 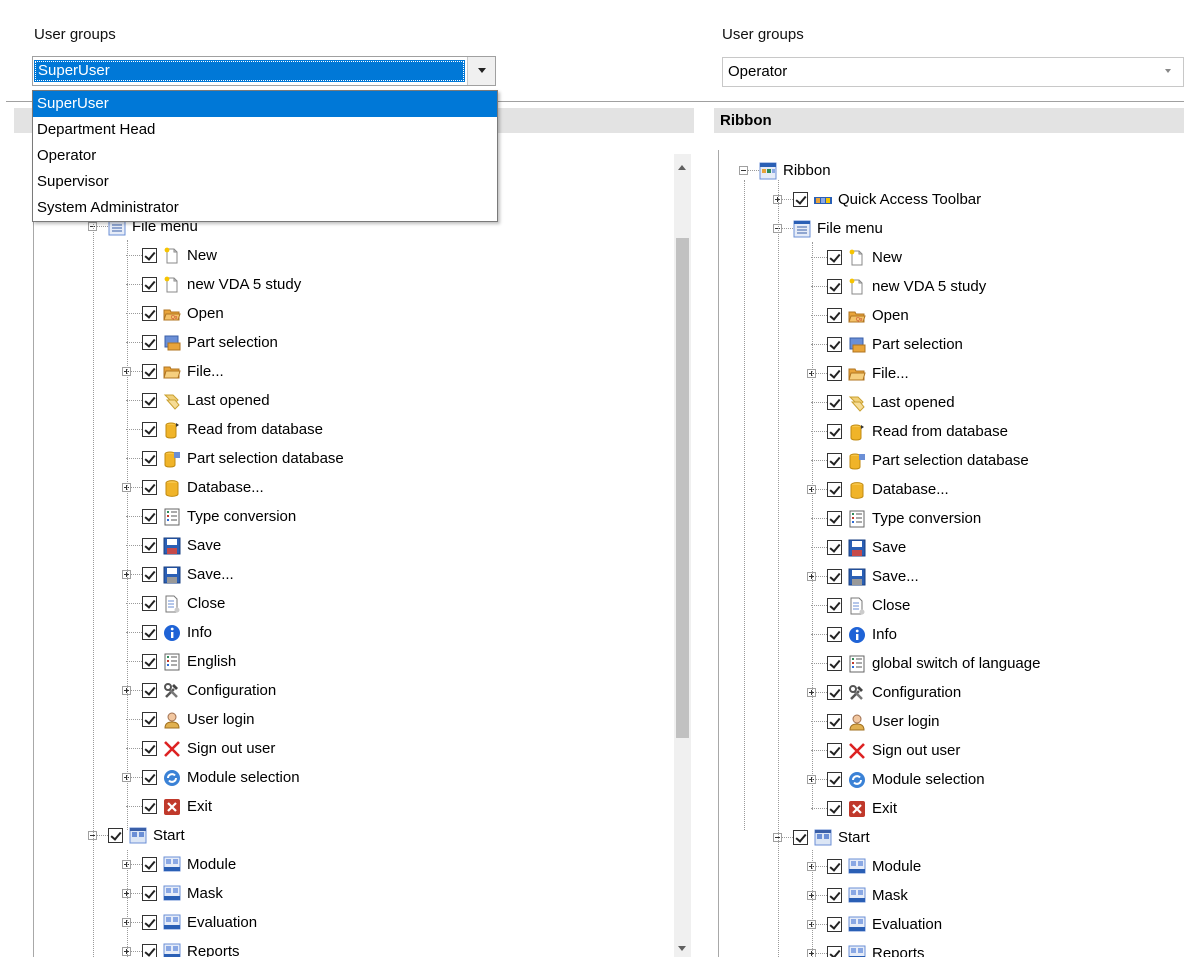 What do you see at coordinates (951, 344) in the screenshot?
I see `tree-node: Part selection` at bounding box center [951, 344].